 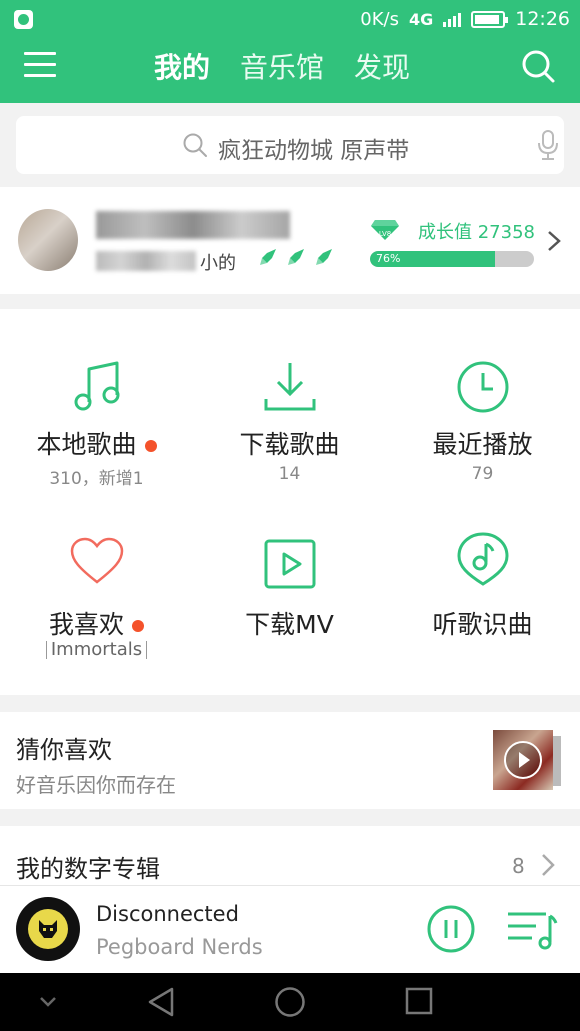 What do you see at coordinates (290, 19) in the screenshot?
I see `status-bar: 0K/s 4G 12:26` at bounding box center [290, 19].